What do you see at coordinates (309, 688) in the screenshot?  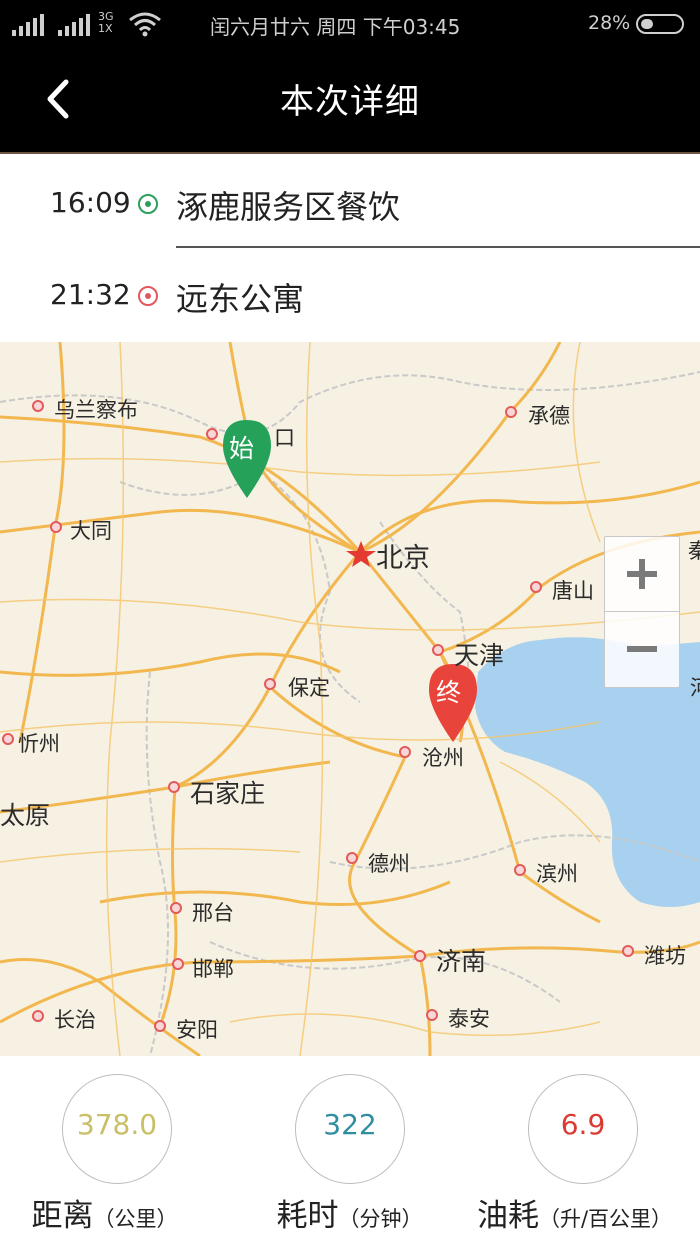 I see `city-label: 保定` at bounding box center [309, 688].